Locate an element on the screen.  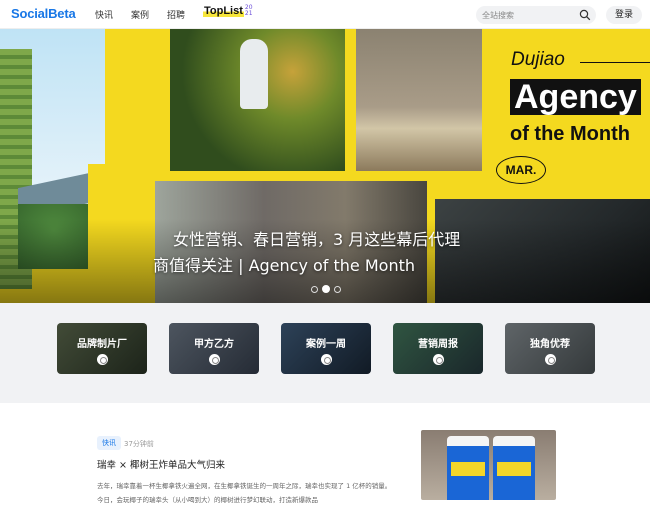
banner-desert-photo is located at coordinates (419, 100).